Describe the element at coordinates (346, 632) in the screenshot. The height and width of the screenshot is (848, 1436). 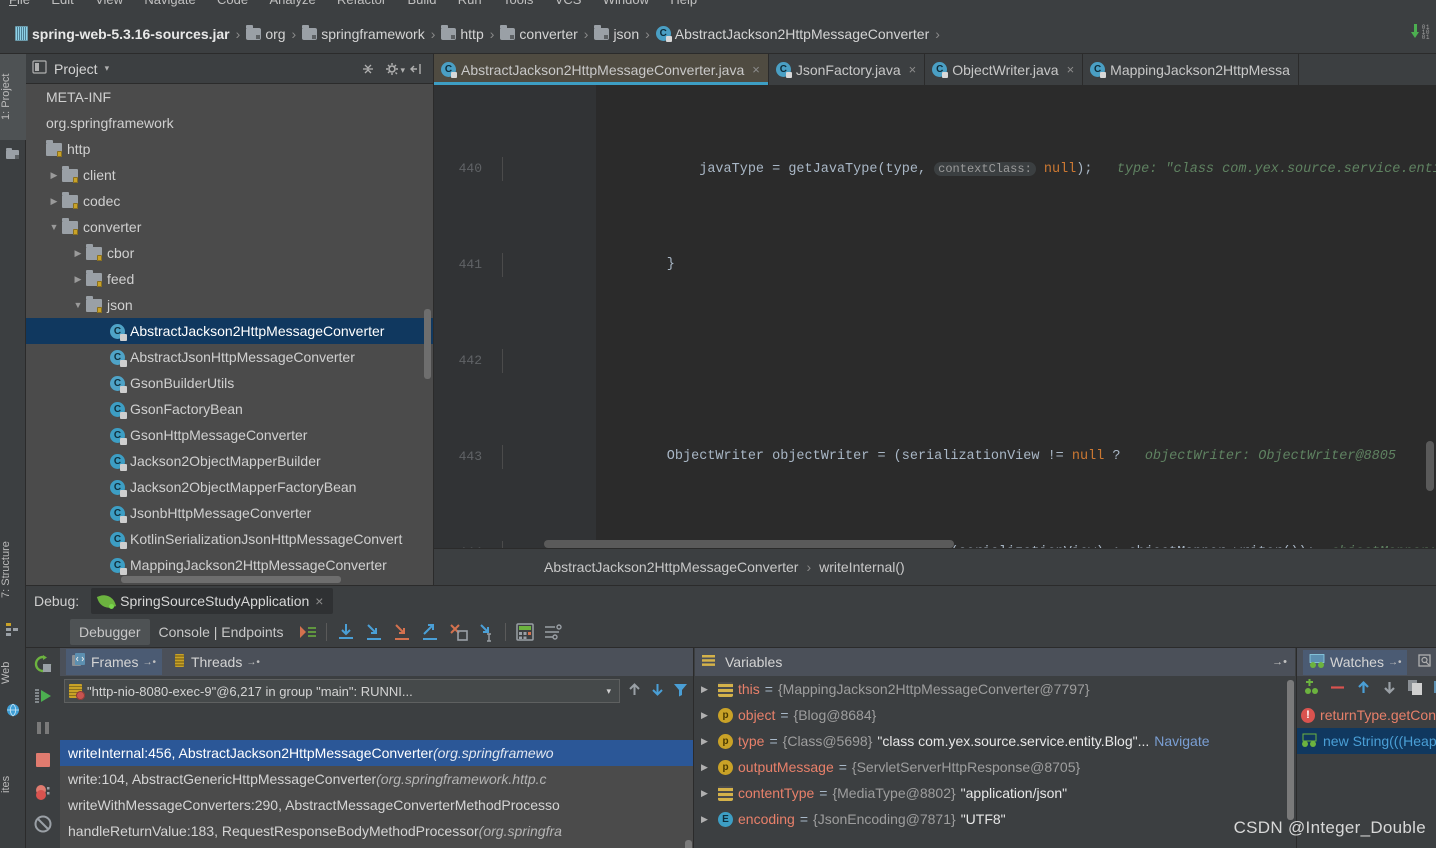
I see `step-over-icon` at that location.